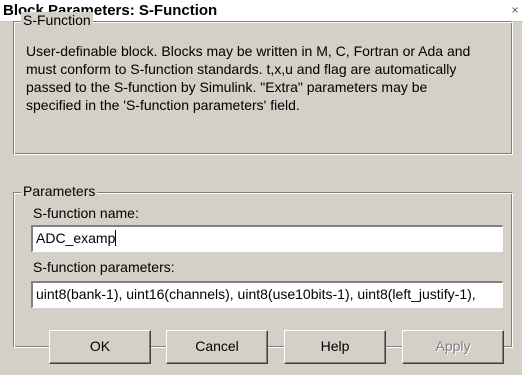  What do you see at coordinates (57, 20) in the screenshot?
I see `sfunction-group-legend: S-Function` at bounding box center [57, 20].